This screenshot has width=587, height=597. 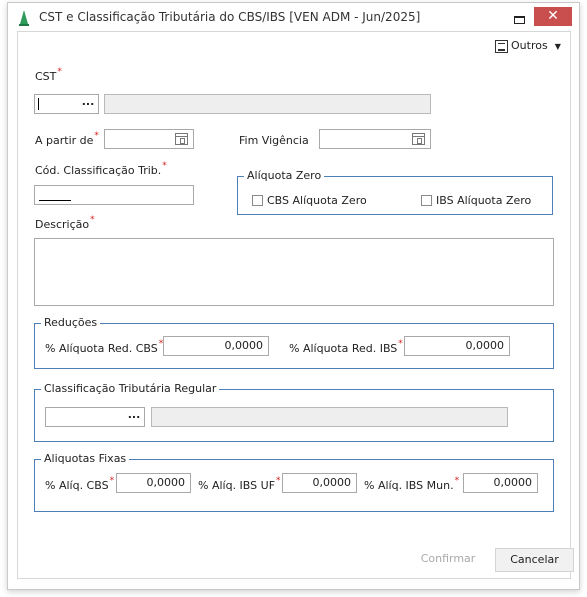 What do you see at coordinates (216, 346) in the screenshot?
I see `aliquota-red-cbs-input: 0,0000` at bounding box center [216, 346].